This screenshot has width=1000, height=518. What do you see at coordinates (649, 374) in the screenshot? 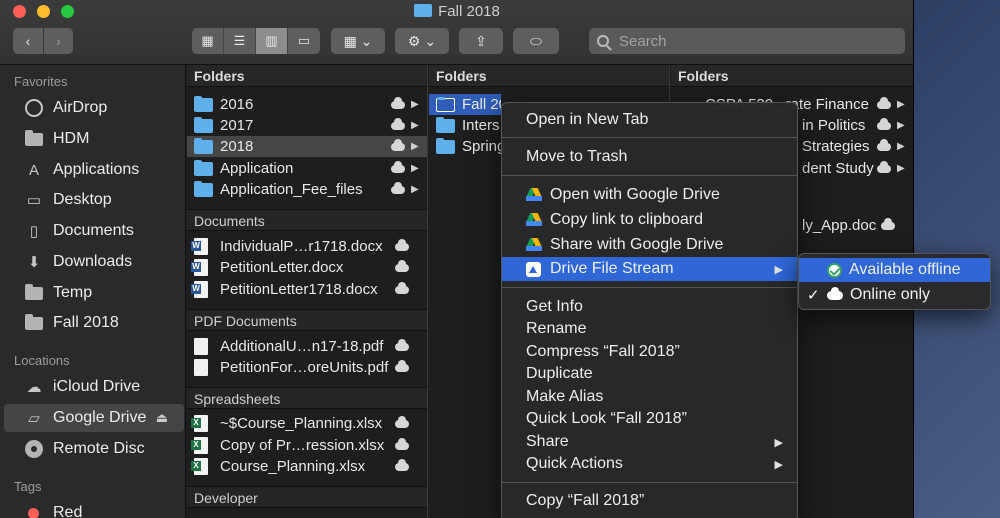
I see `menu-item-duplicate: Duplicate` at bounding box center [649, 374].